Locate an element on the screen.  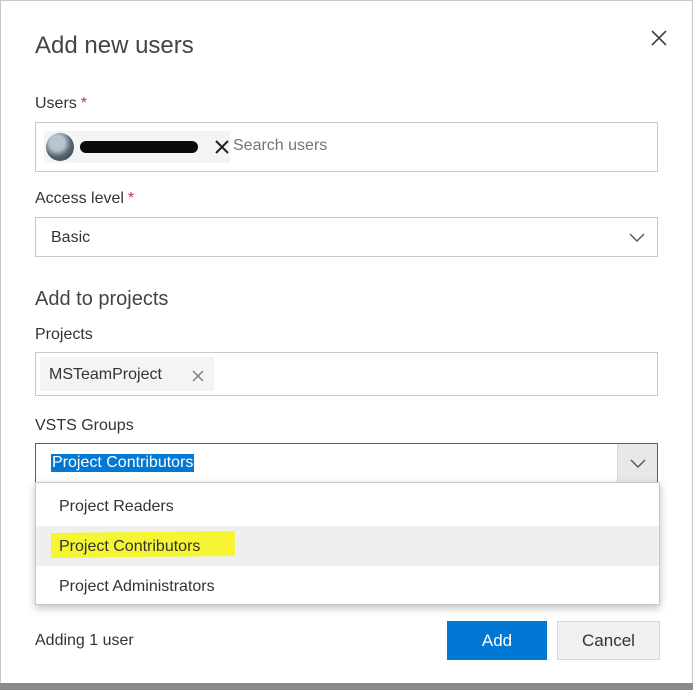
dropdown-toggle-button is located at coordinates (637, 463).